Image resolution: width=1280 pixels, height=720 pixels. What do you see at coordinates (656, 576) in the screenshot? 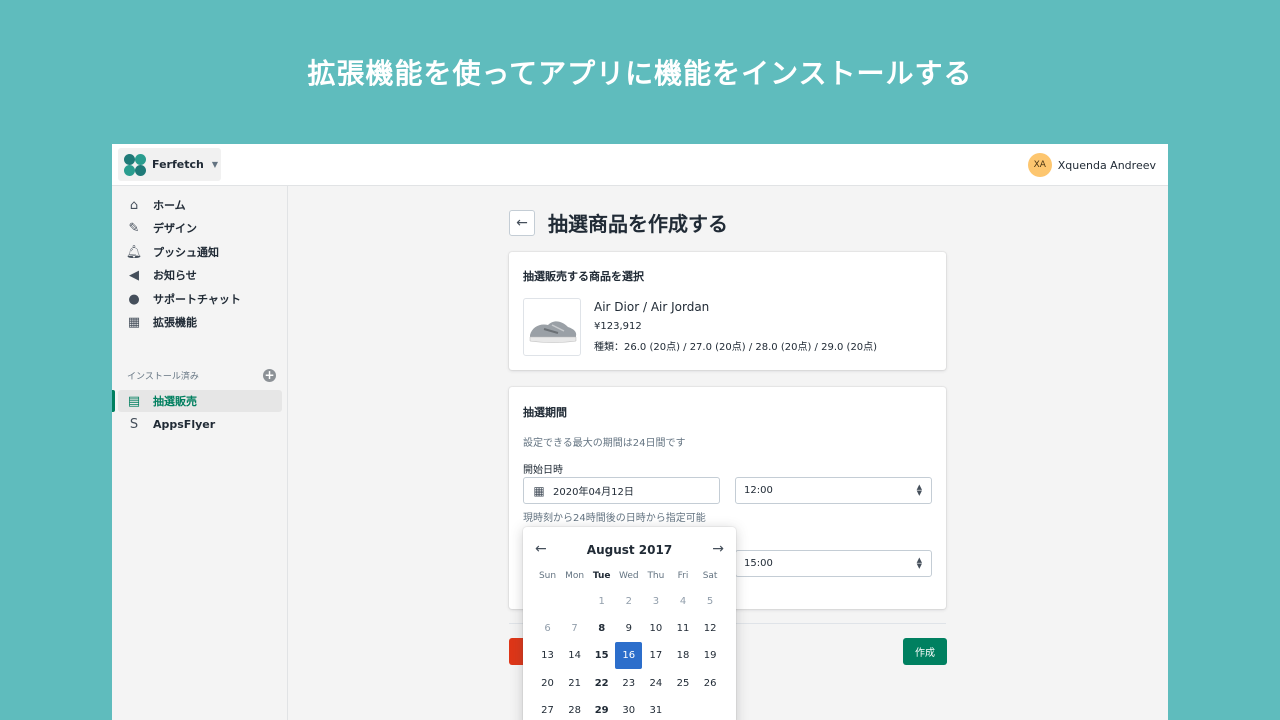
I see `weekday-label: Thu` at bounding box center [656, 576].